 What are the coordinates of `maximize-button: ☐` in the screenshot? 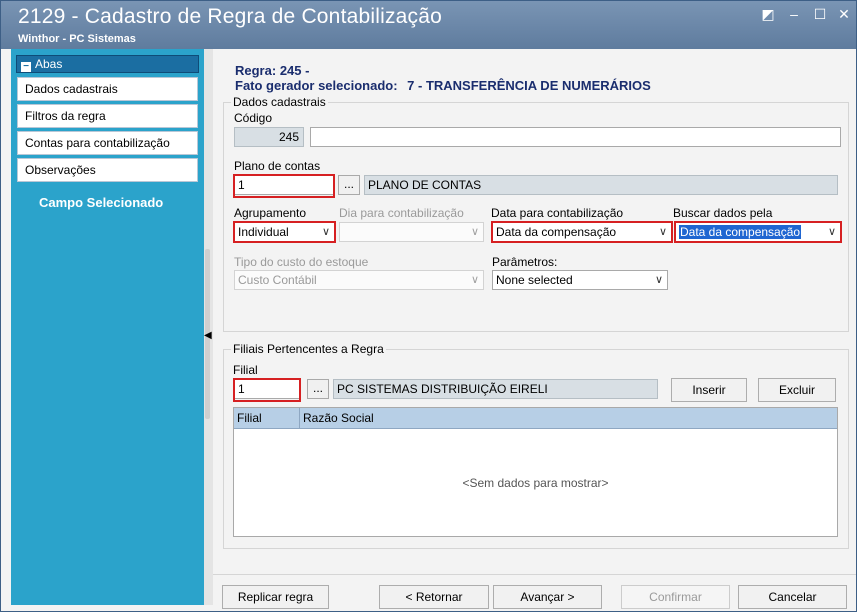 It's located at (820, 14).